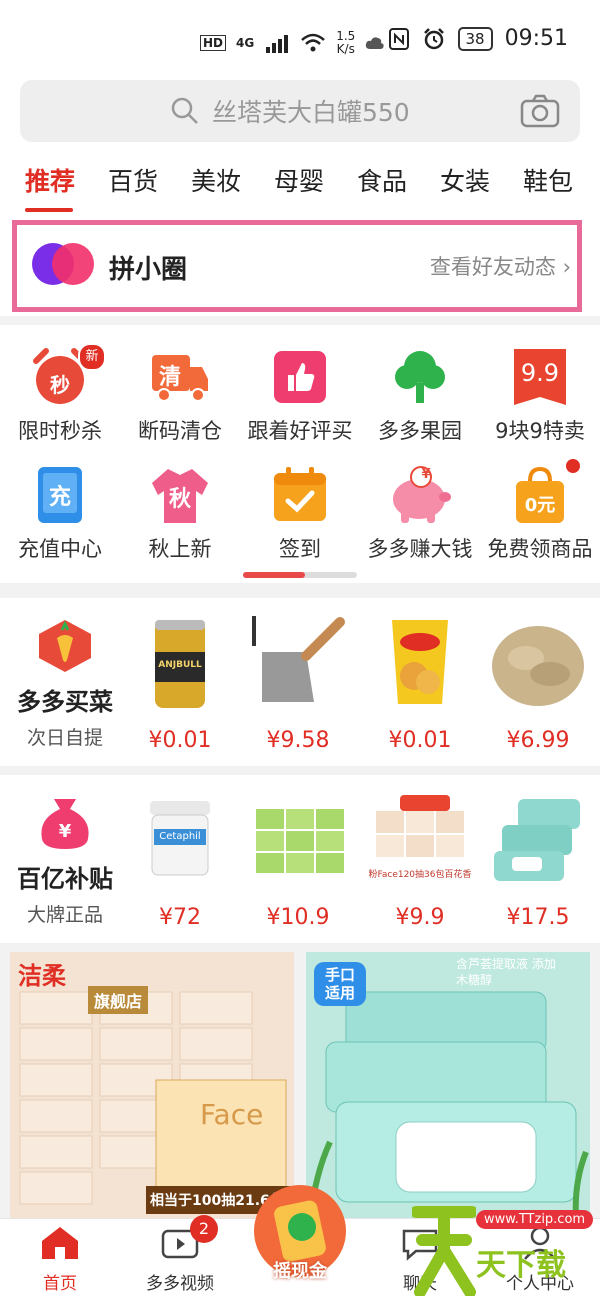 The image size is (600, 1301). Describe the element at coordinates (420, 875) in the screenshot. I see `product-caption: 粉Face120抽36包百花香` at that location.